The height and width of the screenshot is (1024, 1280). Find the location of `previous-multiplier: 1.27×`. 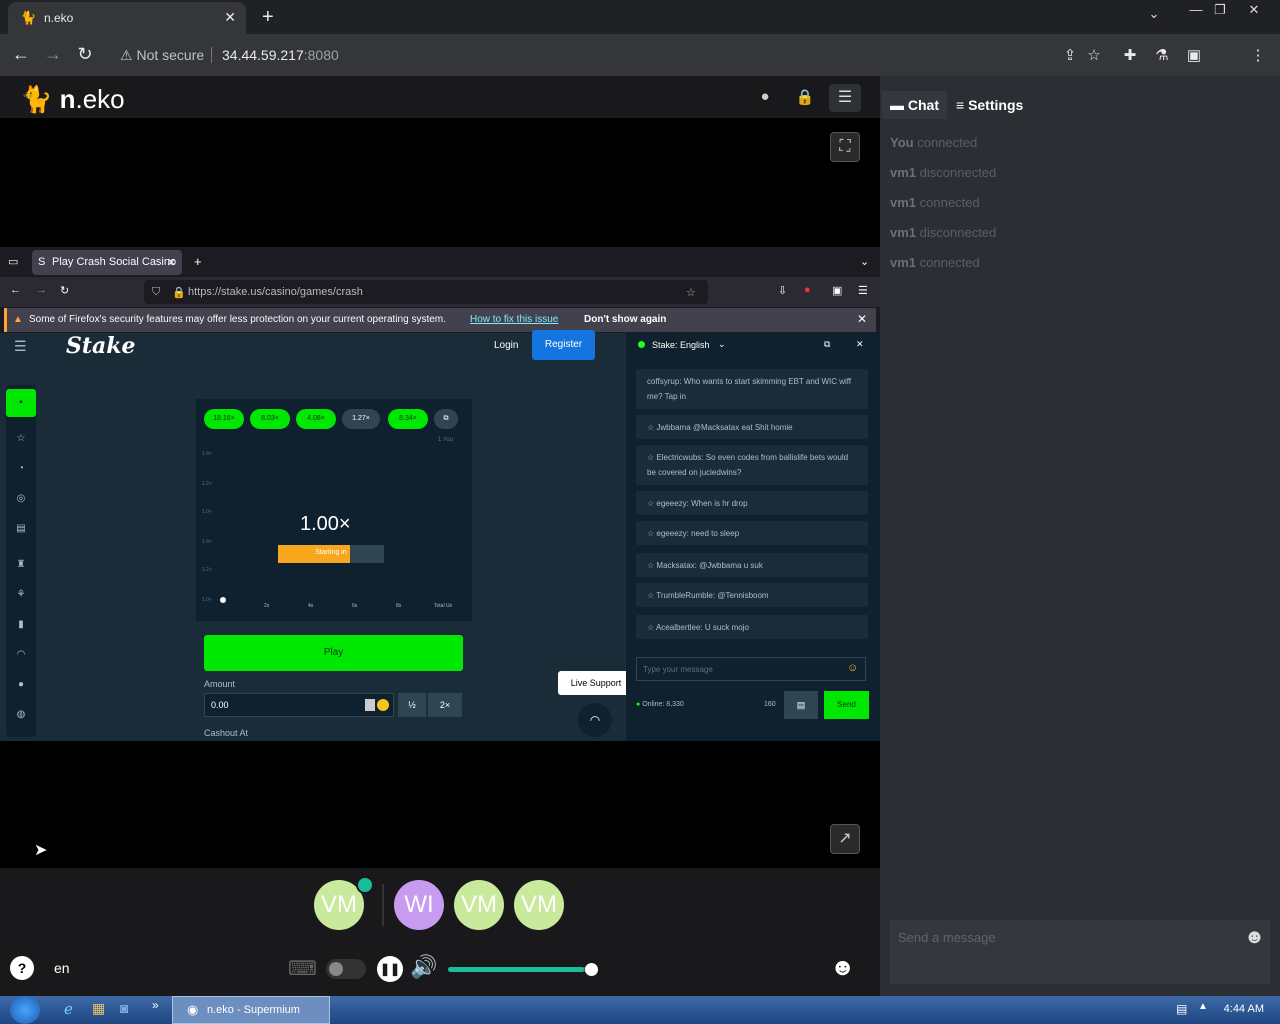

previous-multiplier: 1.27× is located at coordinates (361, 419).